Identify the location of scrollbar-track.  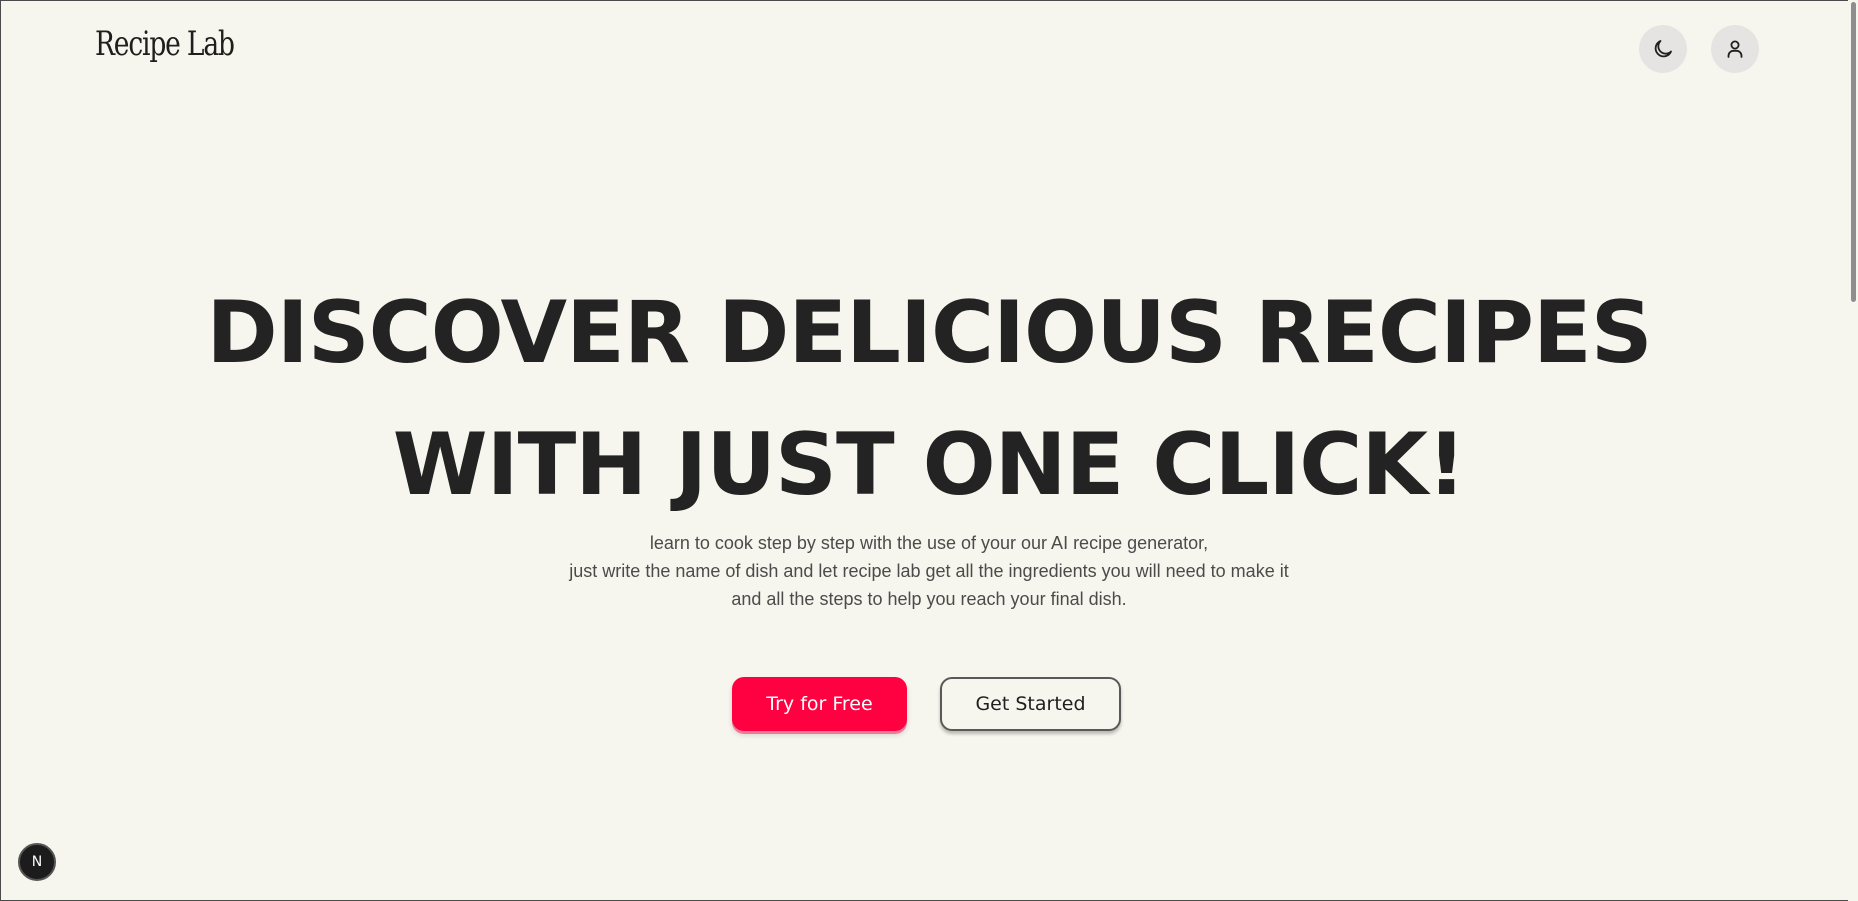
(1853, 450).